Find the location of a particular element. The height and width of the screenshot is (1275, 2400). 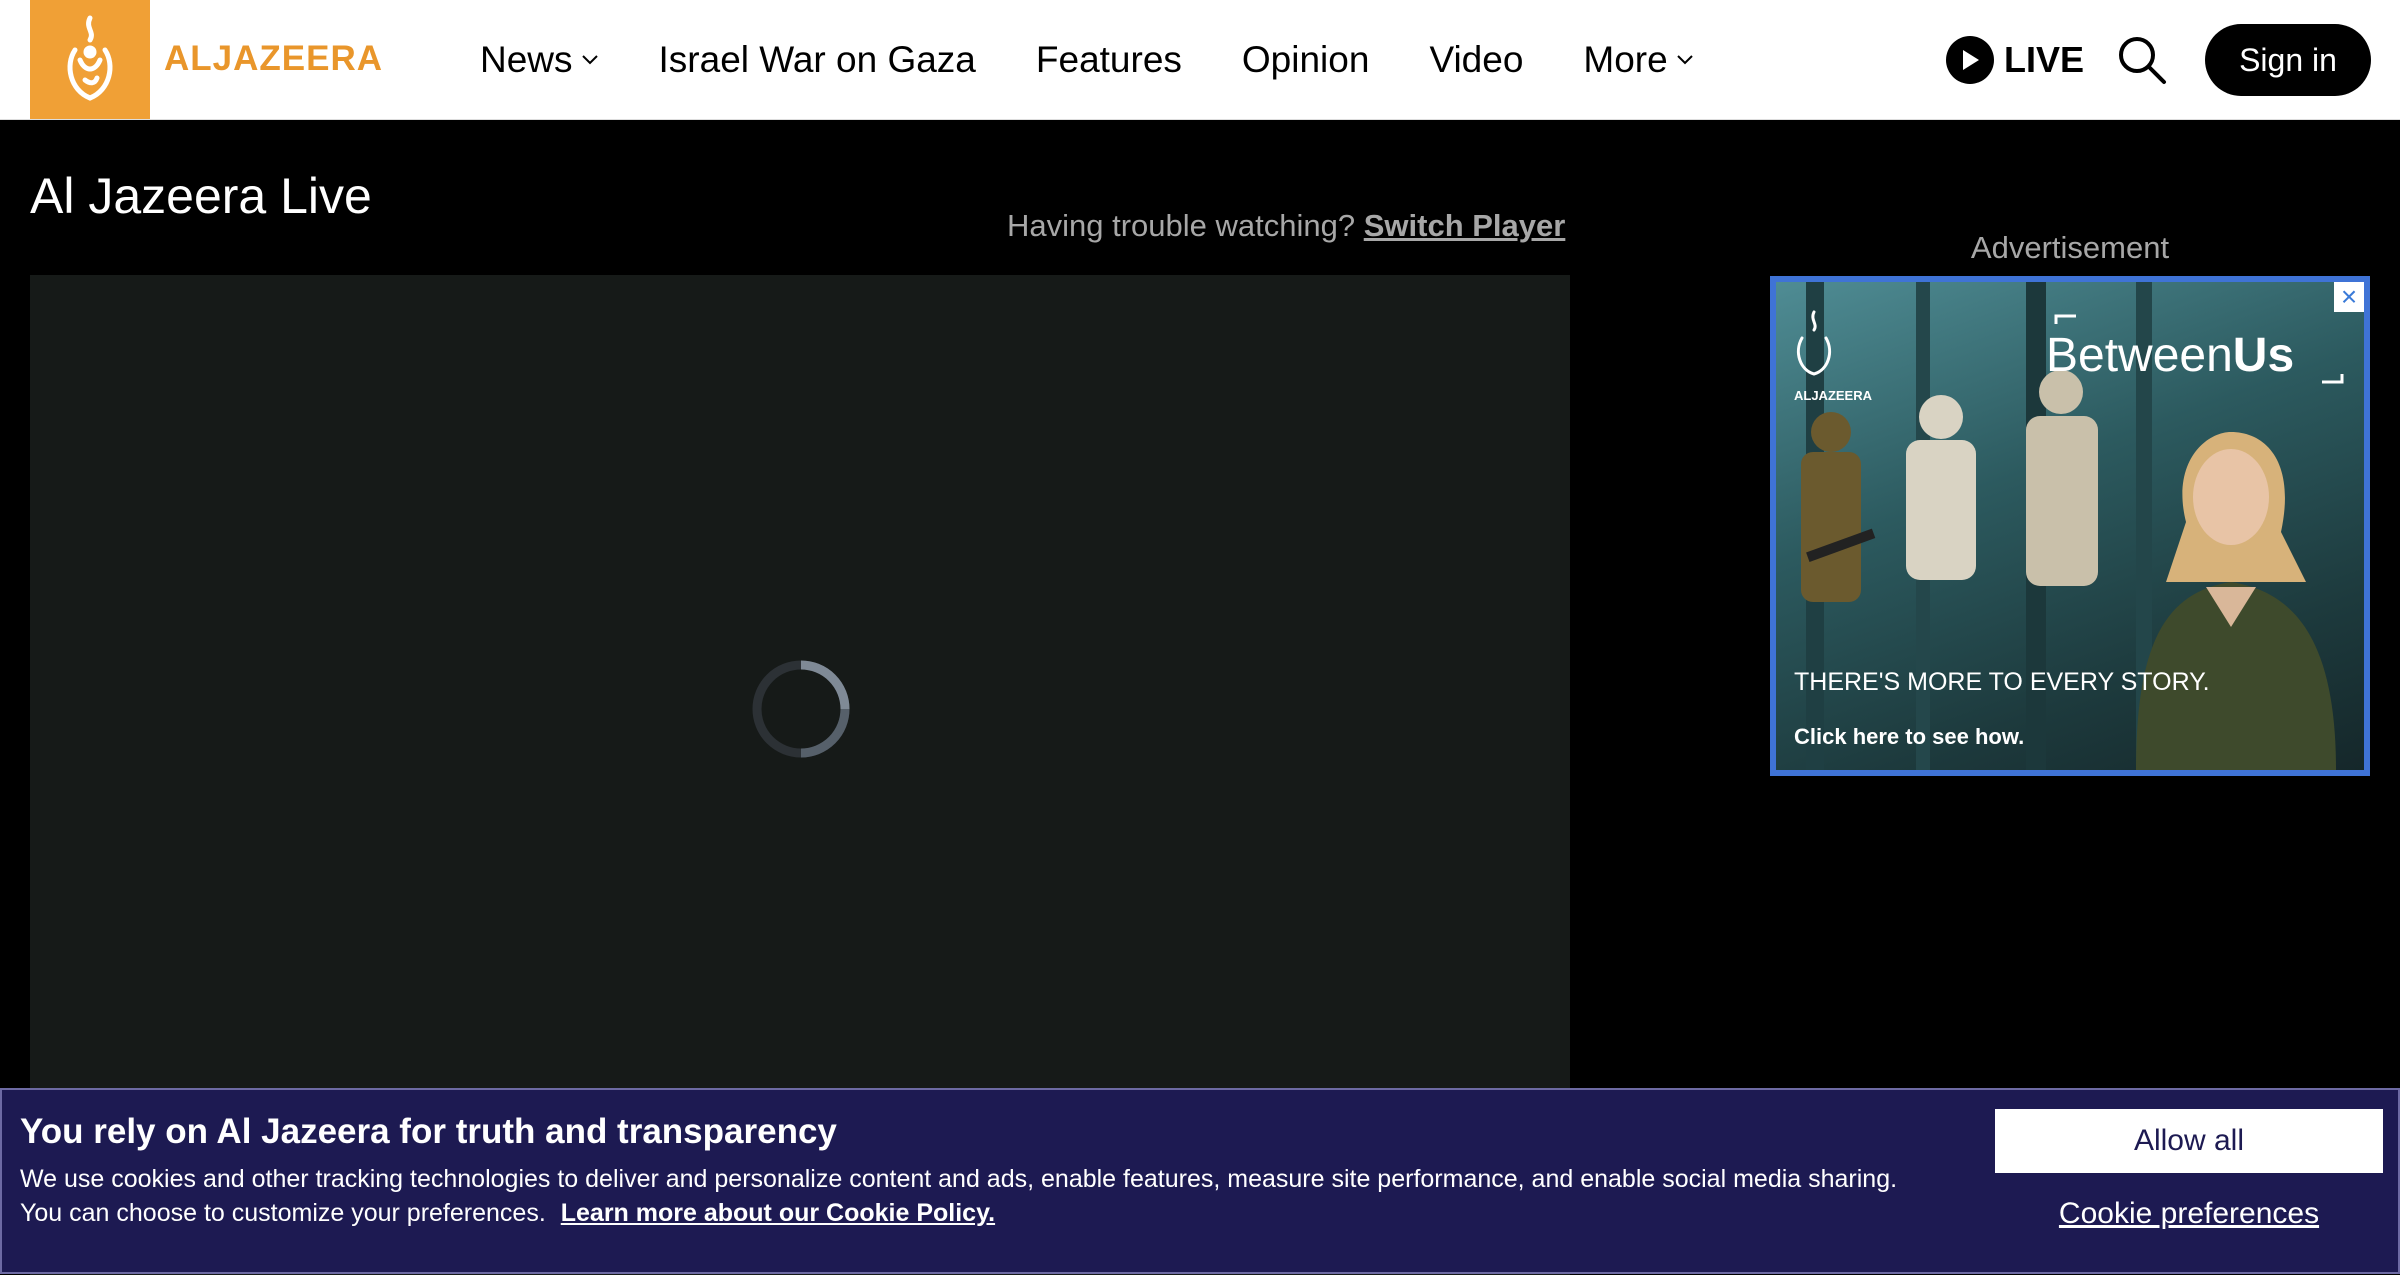

ad-tagline: THERE'S MORE TO EVERY STORY. is located at coordinates (2002, 682).